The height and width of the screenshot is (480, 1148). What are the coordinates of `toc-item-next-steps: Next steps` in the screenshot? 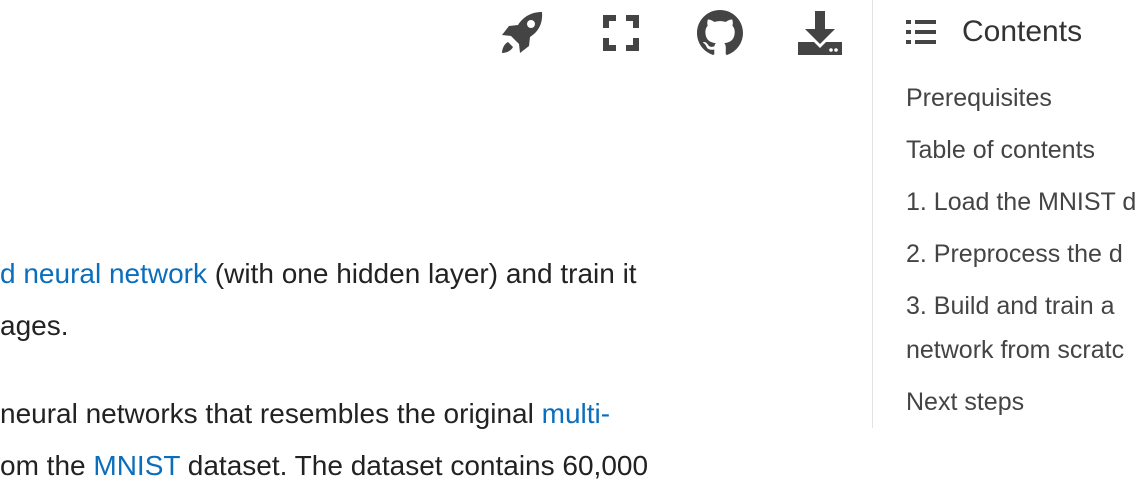 It's located at (965, 402).